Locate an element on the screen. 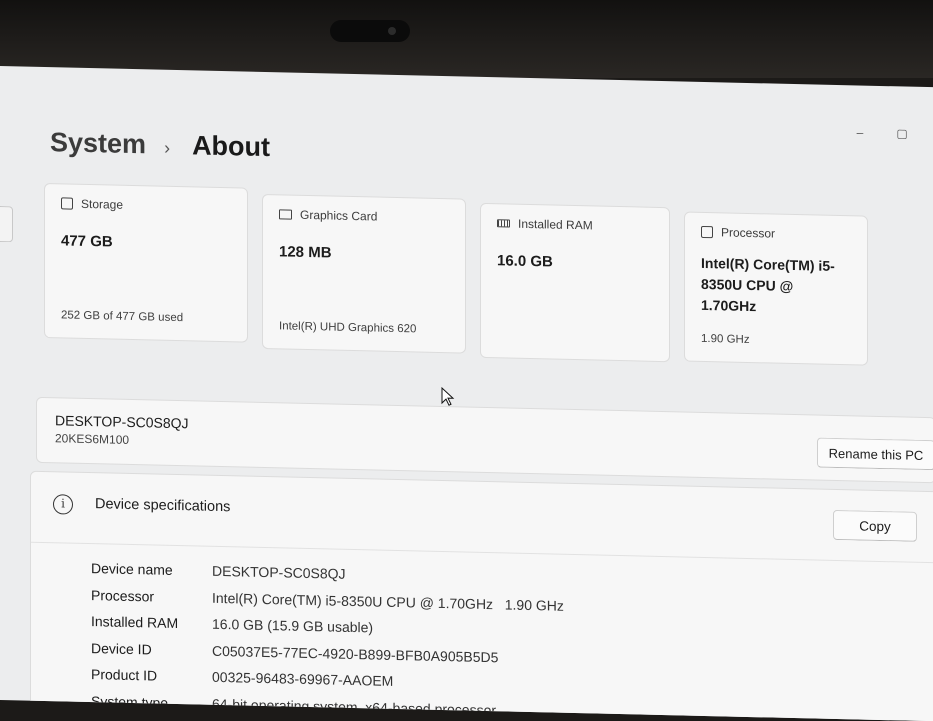 Image resolution: width=933 pixels, height=721 pixels. spec-label: Device name is located at coordinates (132, 569).